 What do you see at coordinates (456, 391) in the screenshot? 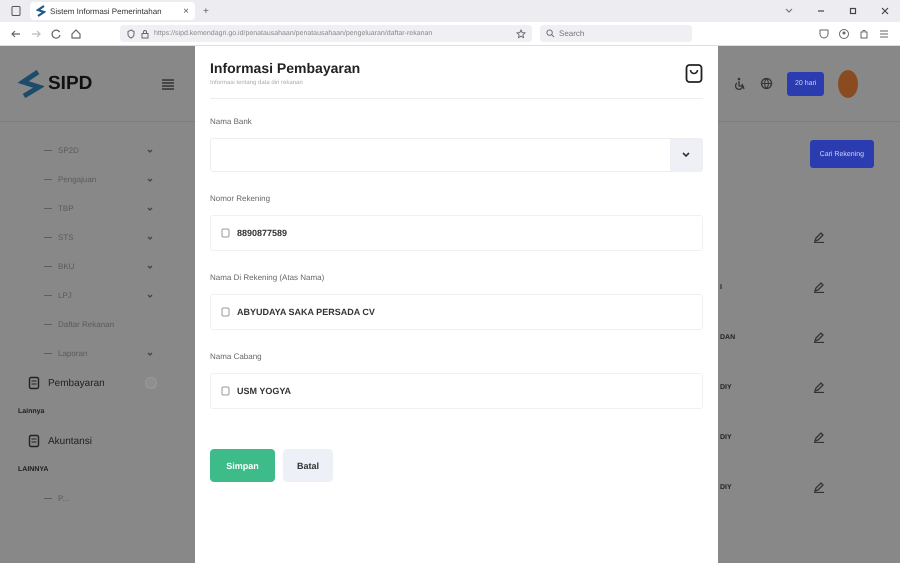
I see `input-field: USM YOGYA` at bounding box center [456, 391].